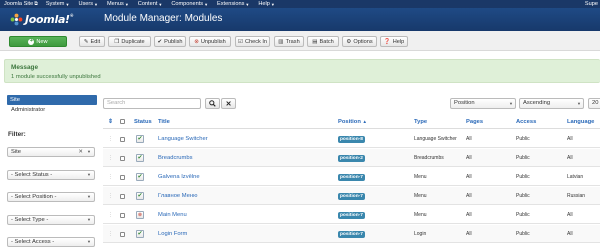 This screenshot has height=250, width=600. What do you see at coordinates (164, 122) in the screenshot?
I see `title-column-header: Title` at bounding box center [164, 122].